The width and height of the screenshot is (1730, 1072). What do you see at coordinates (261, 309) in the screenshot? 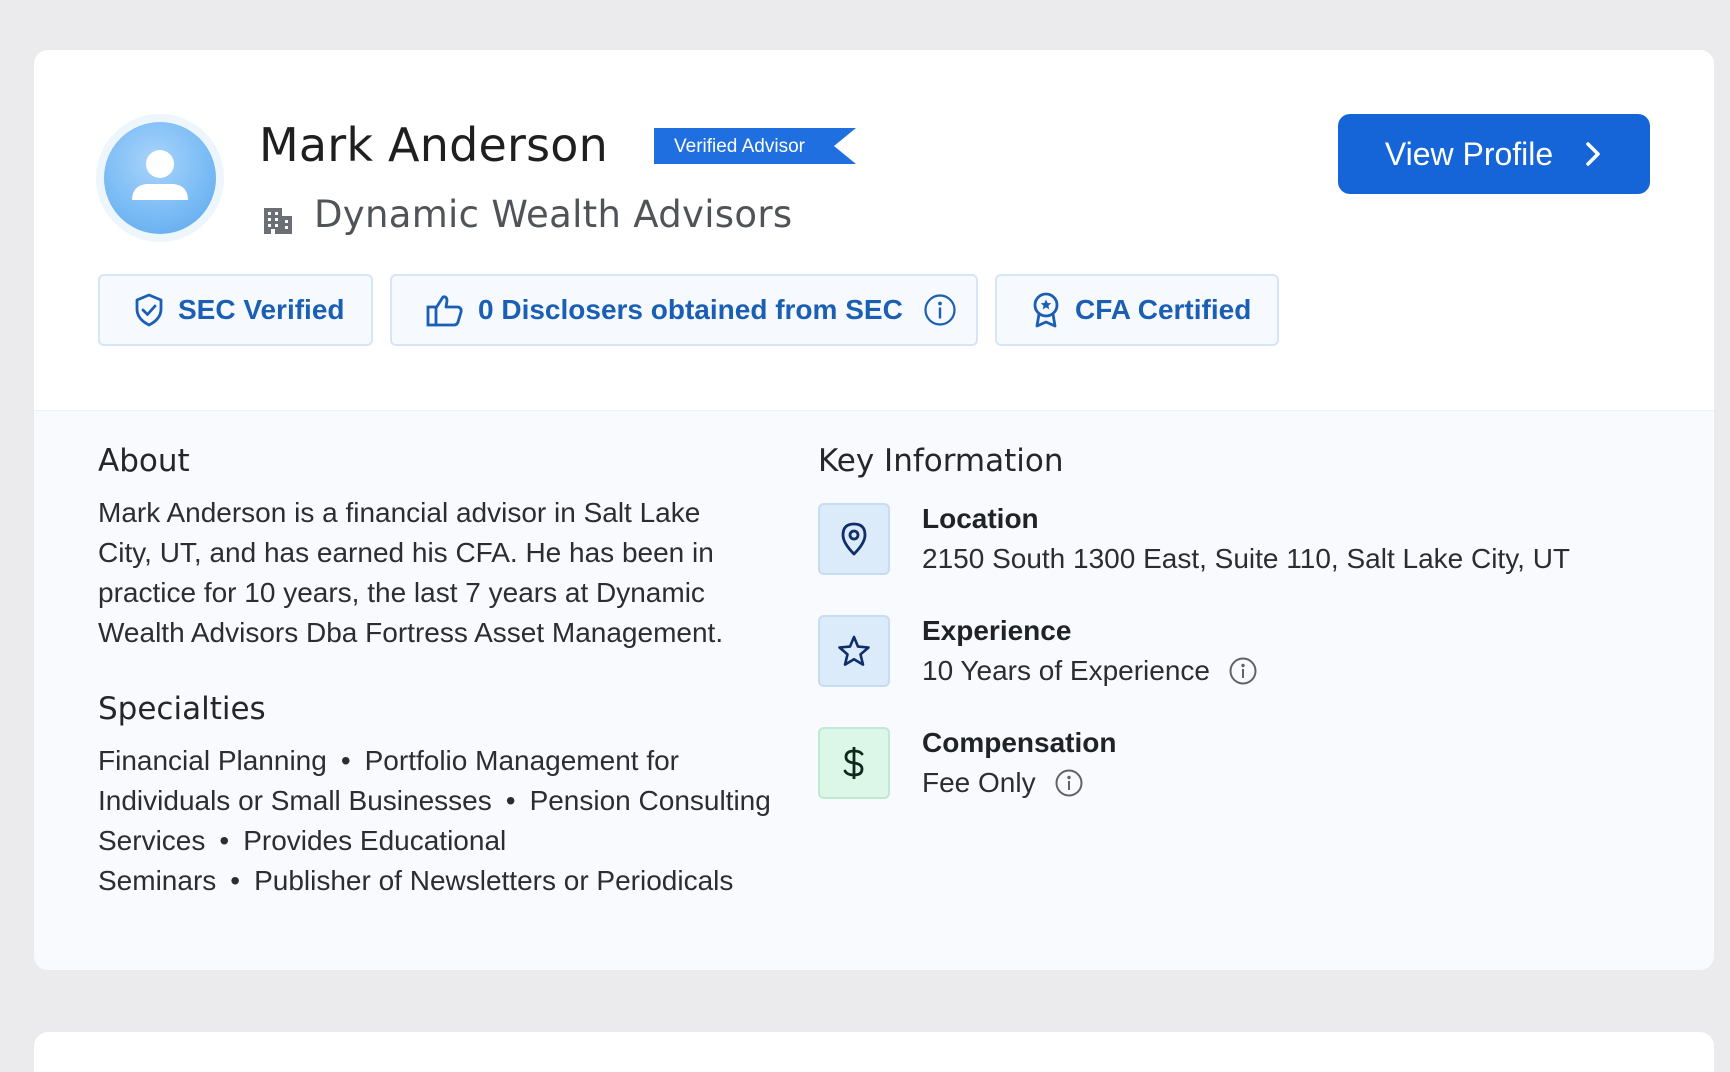
I see `badge-label: SEC Verified` at bounding box center [261, 309].